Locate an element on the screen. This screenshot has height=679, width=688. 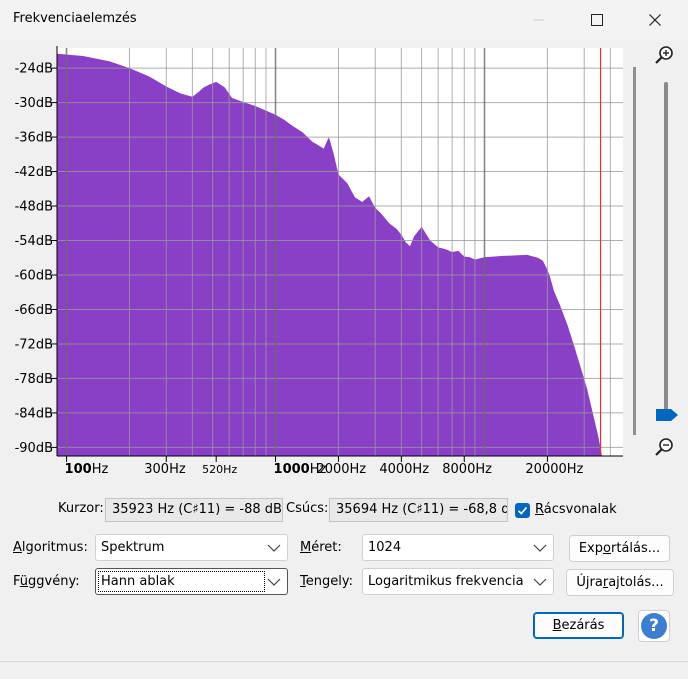
x-tick-label: 100Hz is located at coordinates (87, 469).